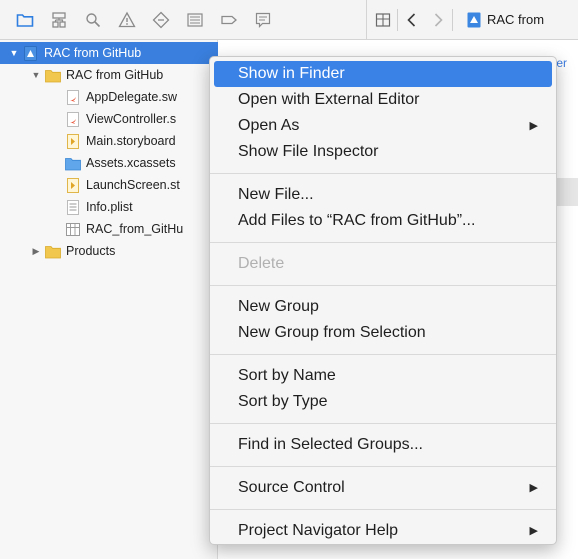  What do you see at coordinates (383, 264) in the screenshot?
I see `menu-item-delete: Delete` at bounding box center [383, 264].